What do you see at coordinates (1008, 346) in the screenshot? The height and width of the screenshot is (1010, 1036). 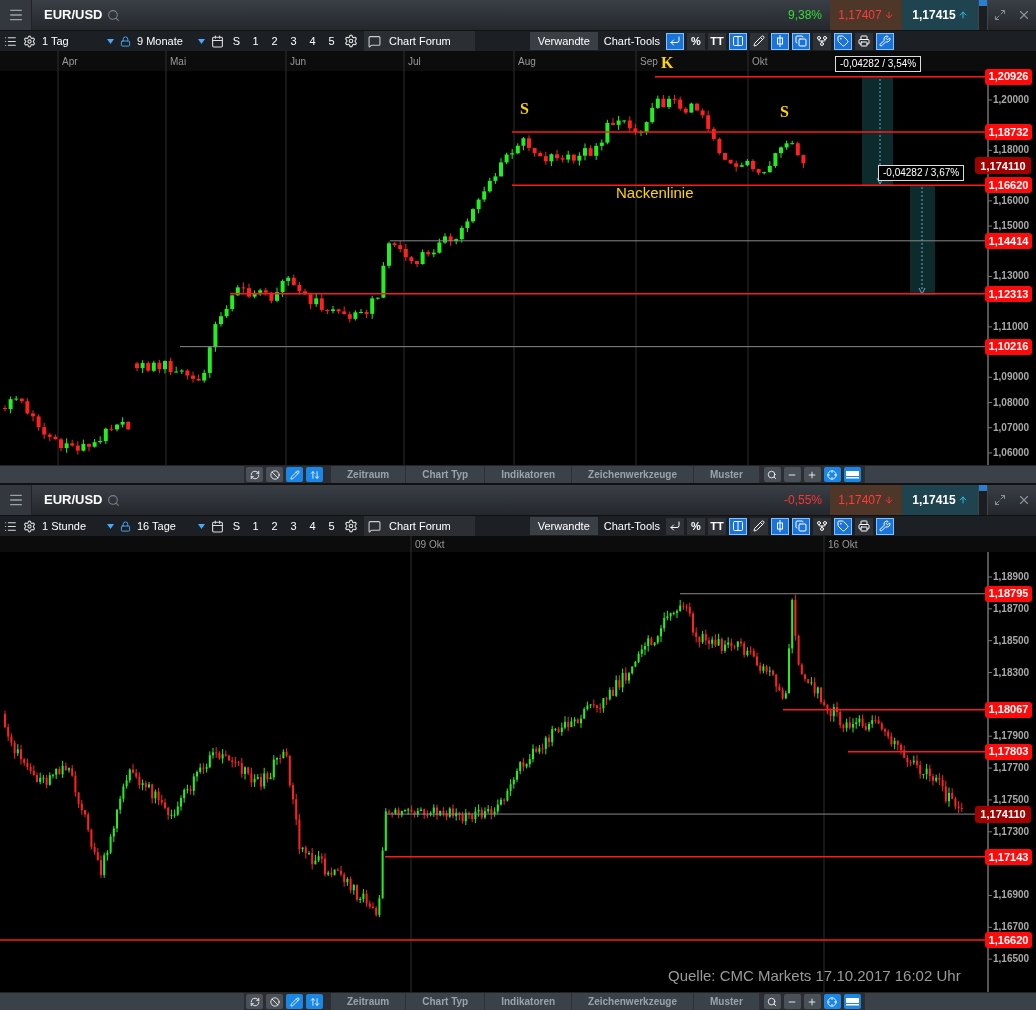 I see `price-level-label: 1,10216` at bounding box center [1008, 346].